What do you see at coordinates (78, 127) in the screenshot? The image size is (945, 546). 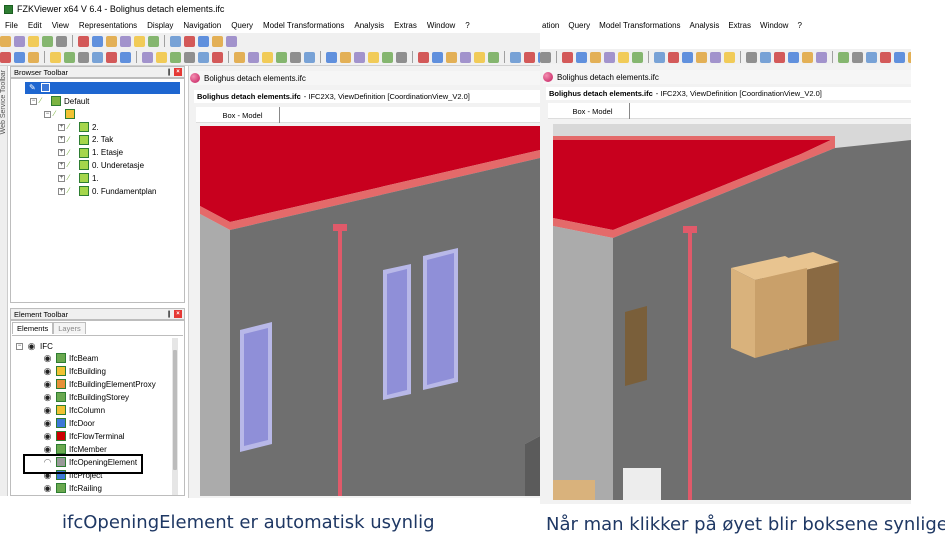 I see `tree-row: + ∕ 2.` at bounding box center [78, 127].